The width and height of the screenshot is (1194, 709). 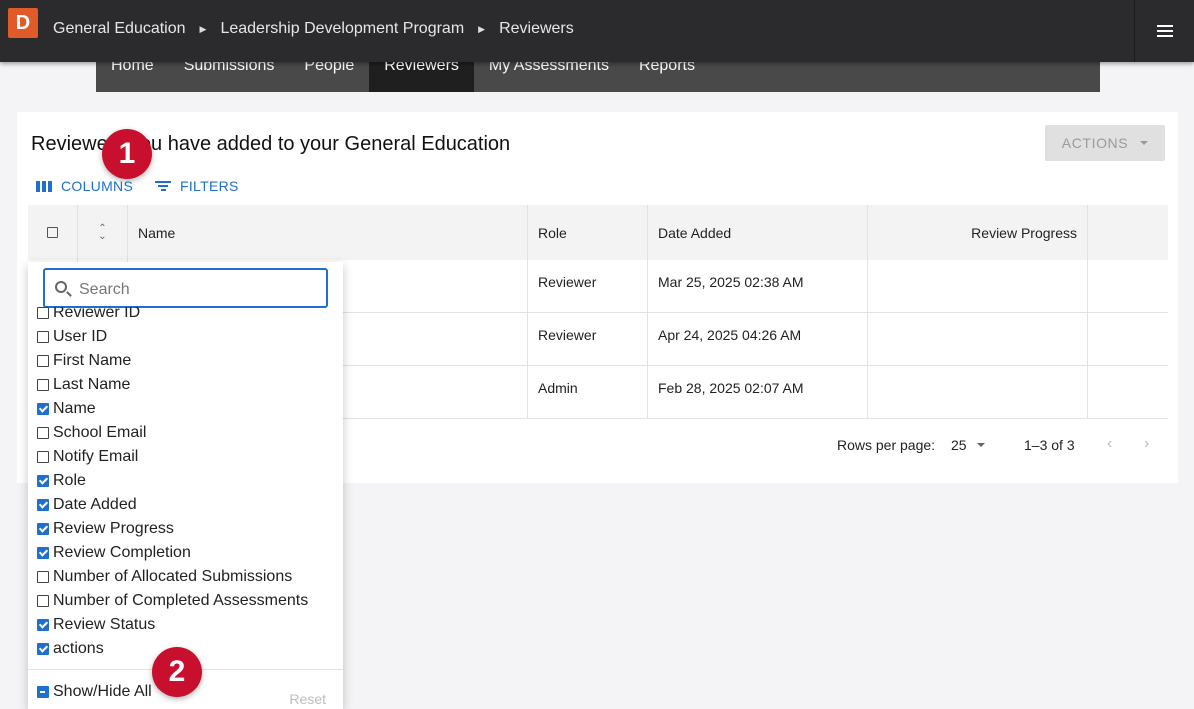 I want to click on show-hide-all-toggle: Show/Hide All, so click(x=94, y=692).